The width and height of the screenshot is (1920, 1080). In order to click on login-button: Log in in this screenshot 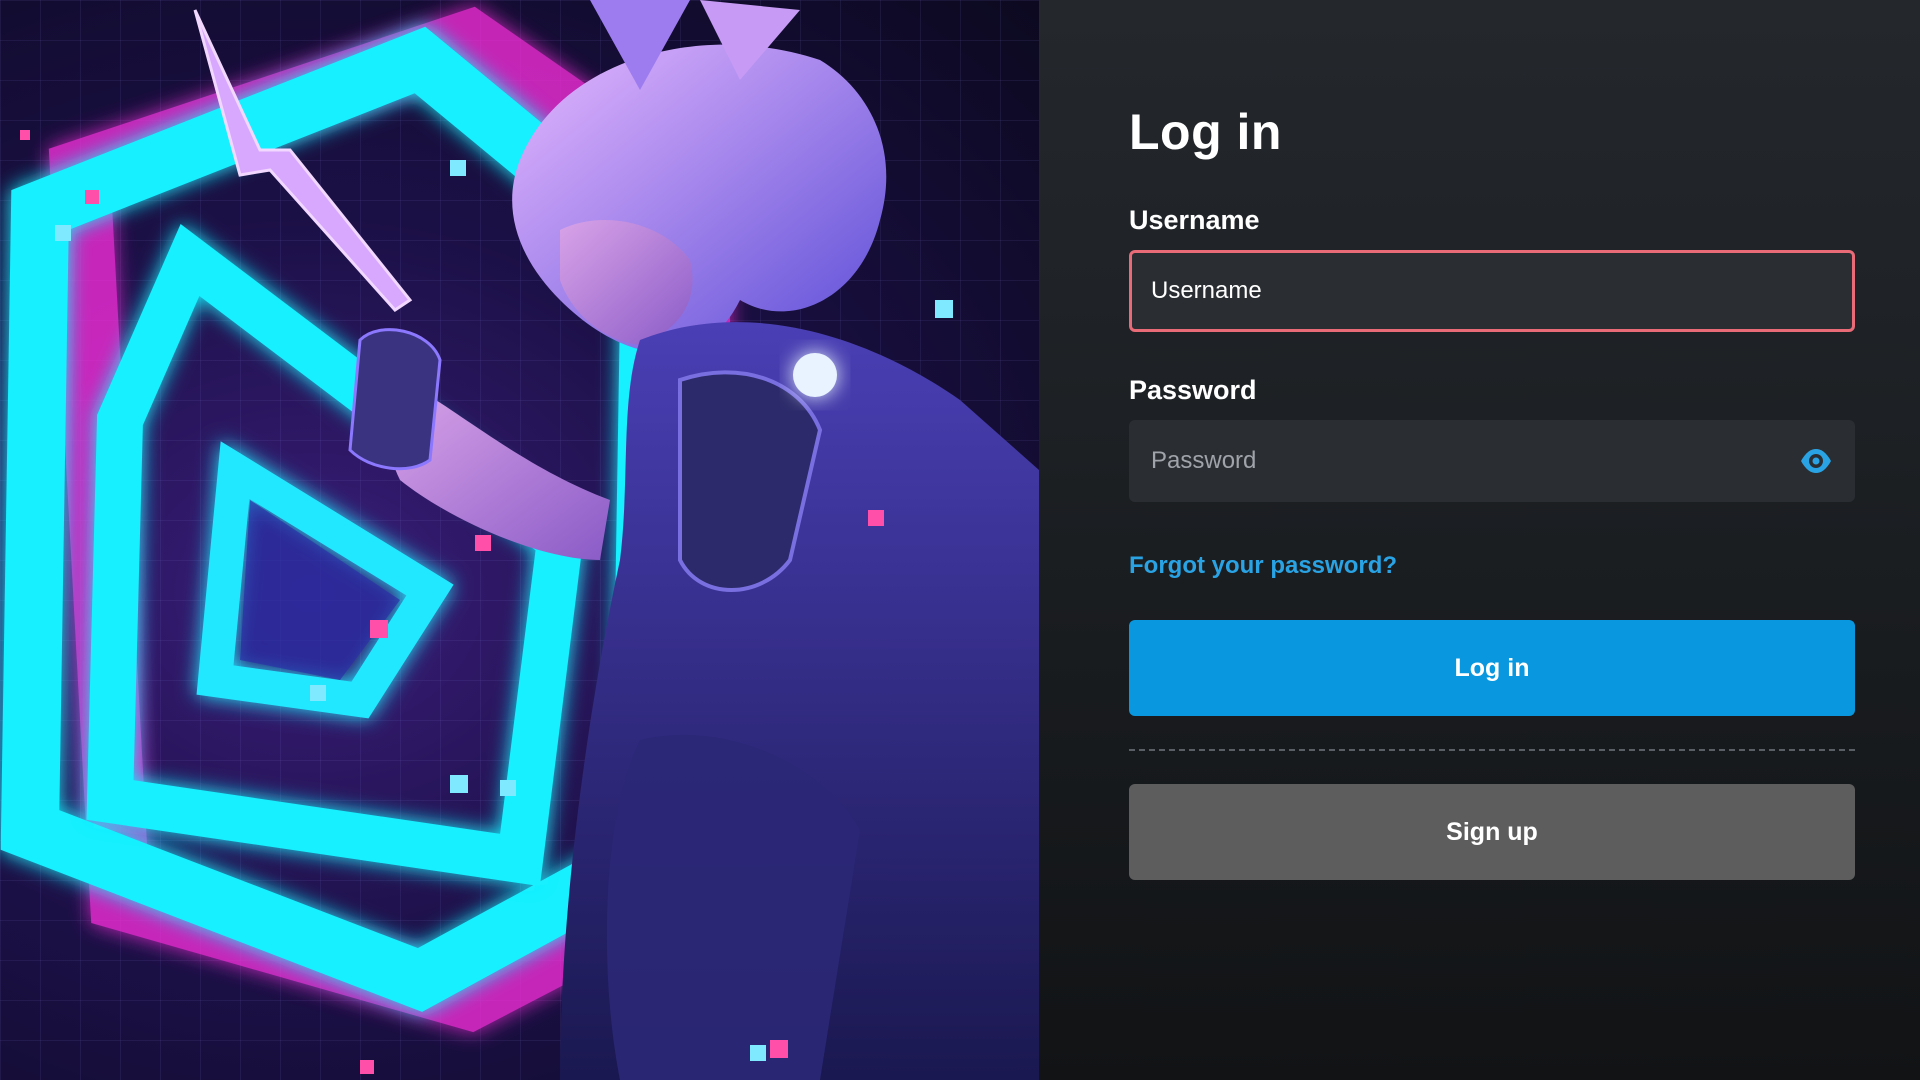, I will do `click(1492, 668)`.